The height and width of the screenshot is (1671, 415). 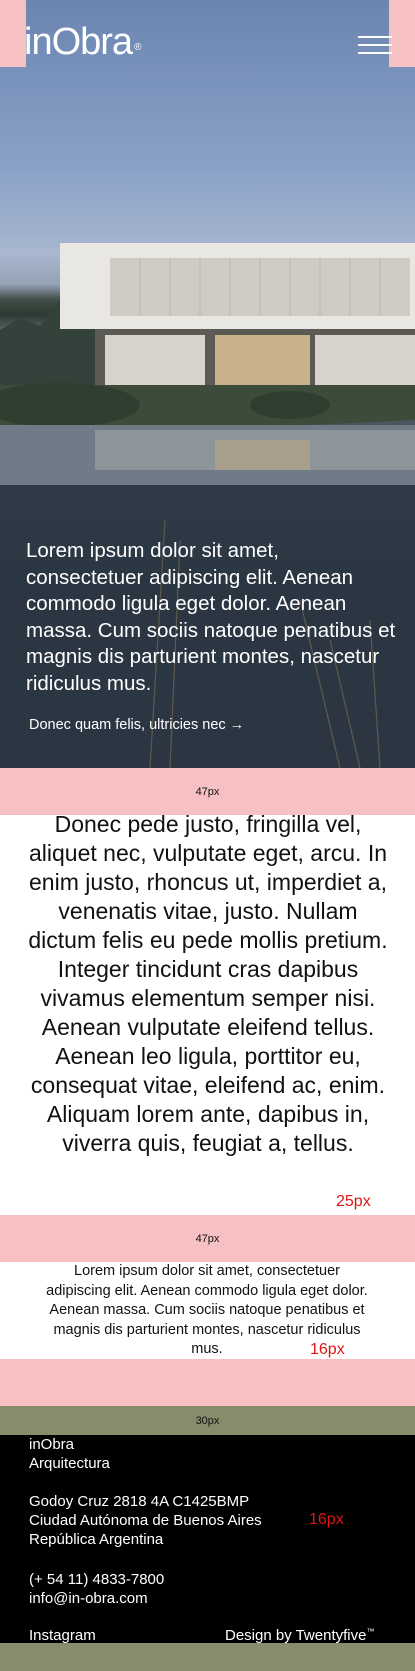 What do you see at coordinates (207, 1382) in the screenshot?
I see `spacer-block` at bounding box center [207, 1382].